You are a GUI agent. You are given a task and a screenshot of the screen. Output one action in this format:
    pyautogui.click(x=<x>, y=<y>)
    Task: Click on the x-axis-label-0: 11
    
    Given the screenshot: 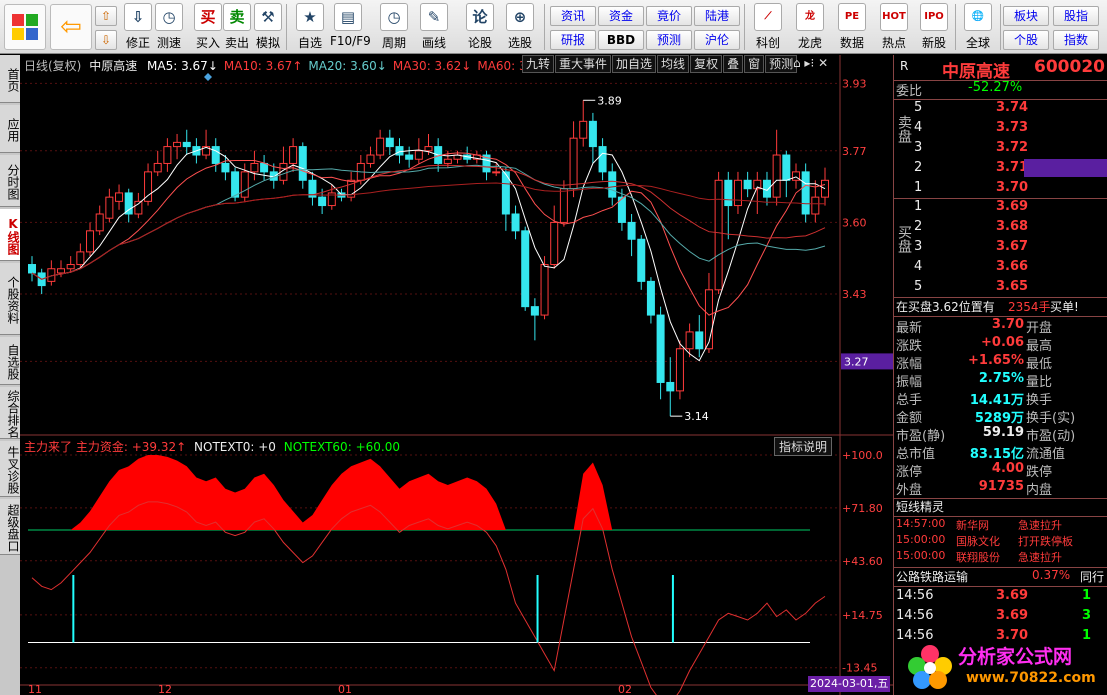 What is the action you would take?
    pyautogui.click(x=35, y=689)
    